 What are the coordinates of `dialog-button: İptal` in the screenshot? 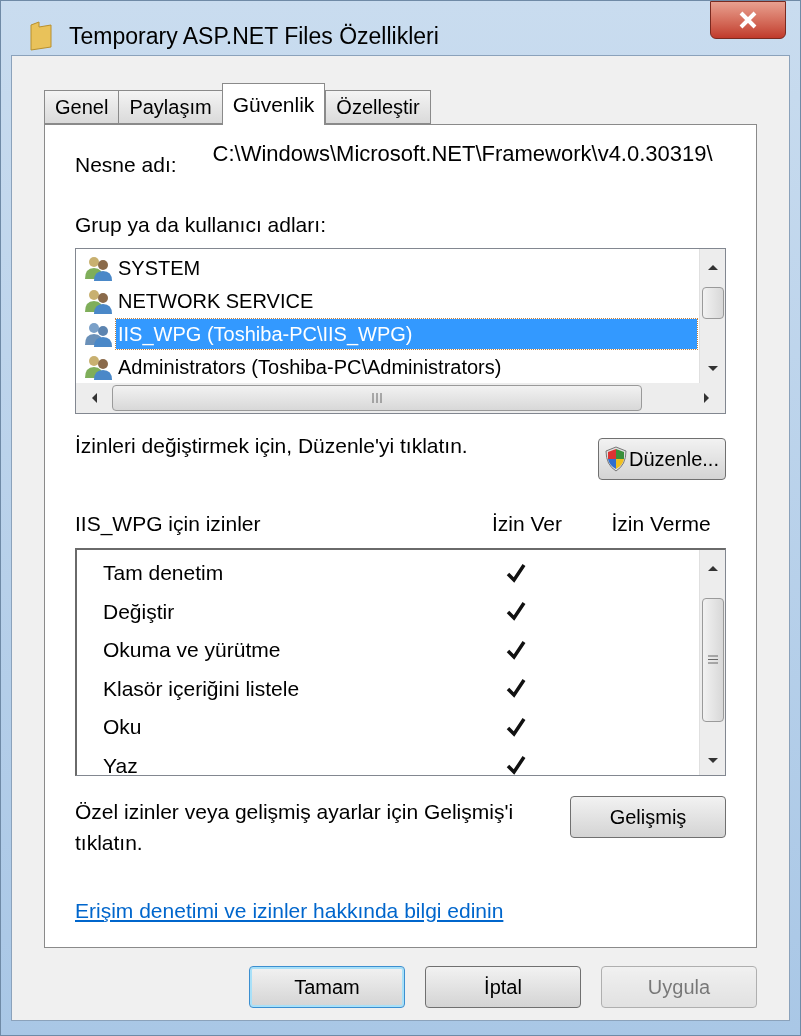 It's located at (503, 987).